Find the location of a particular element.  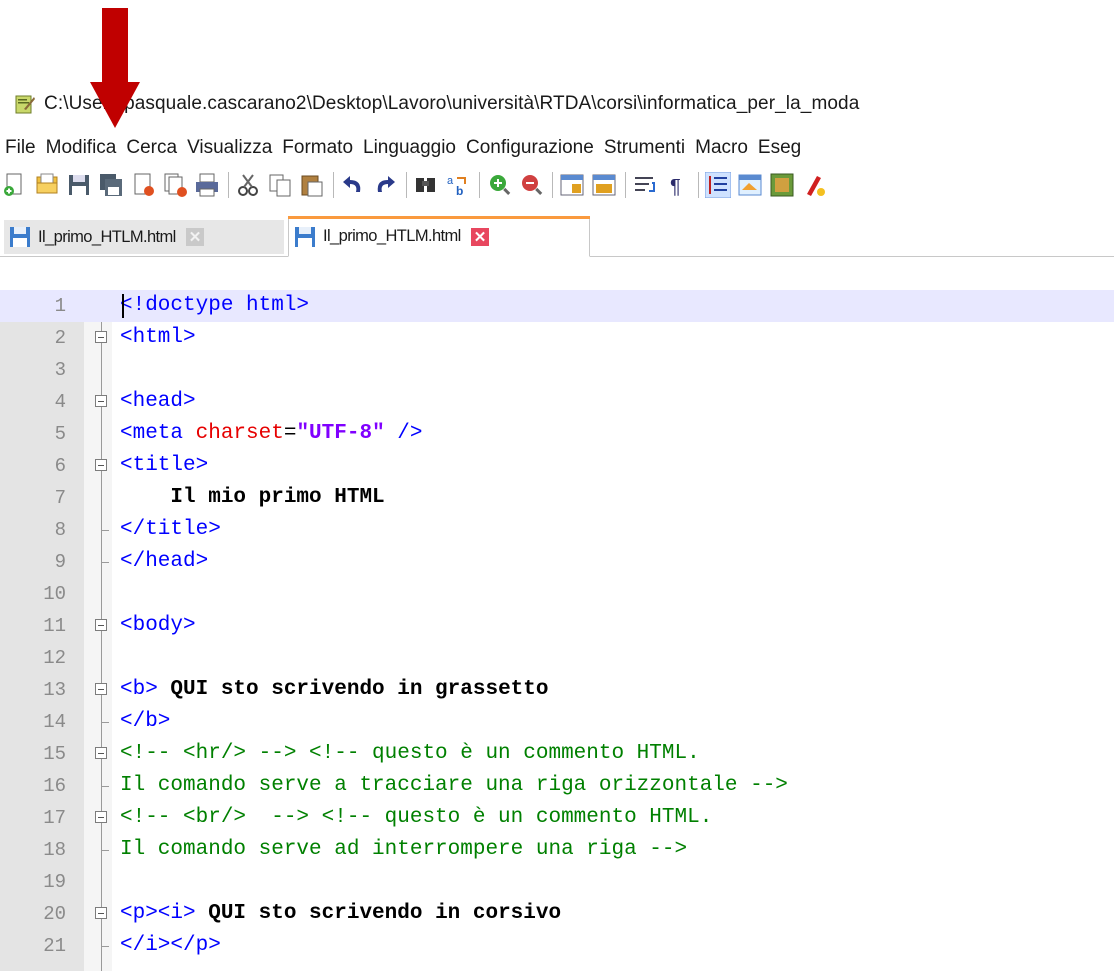

save-all-icon is located at coordinates (111, 185).